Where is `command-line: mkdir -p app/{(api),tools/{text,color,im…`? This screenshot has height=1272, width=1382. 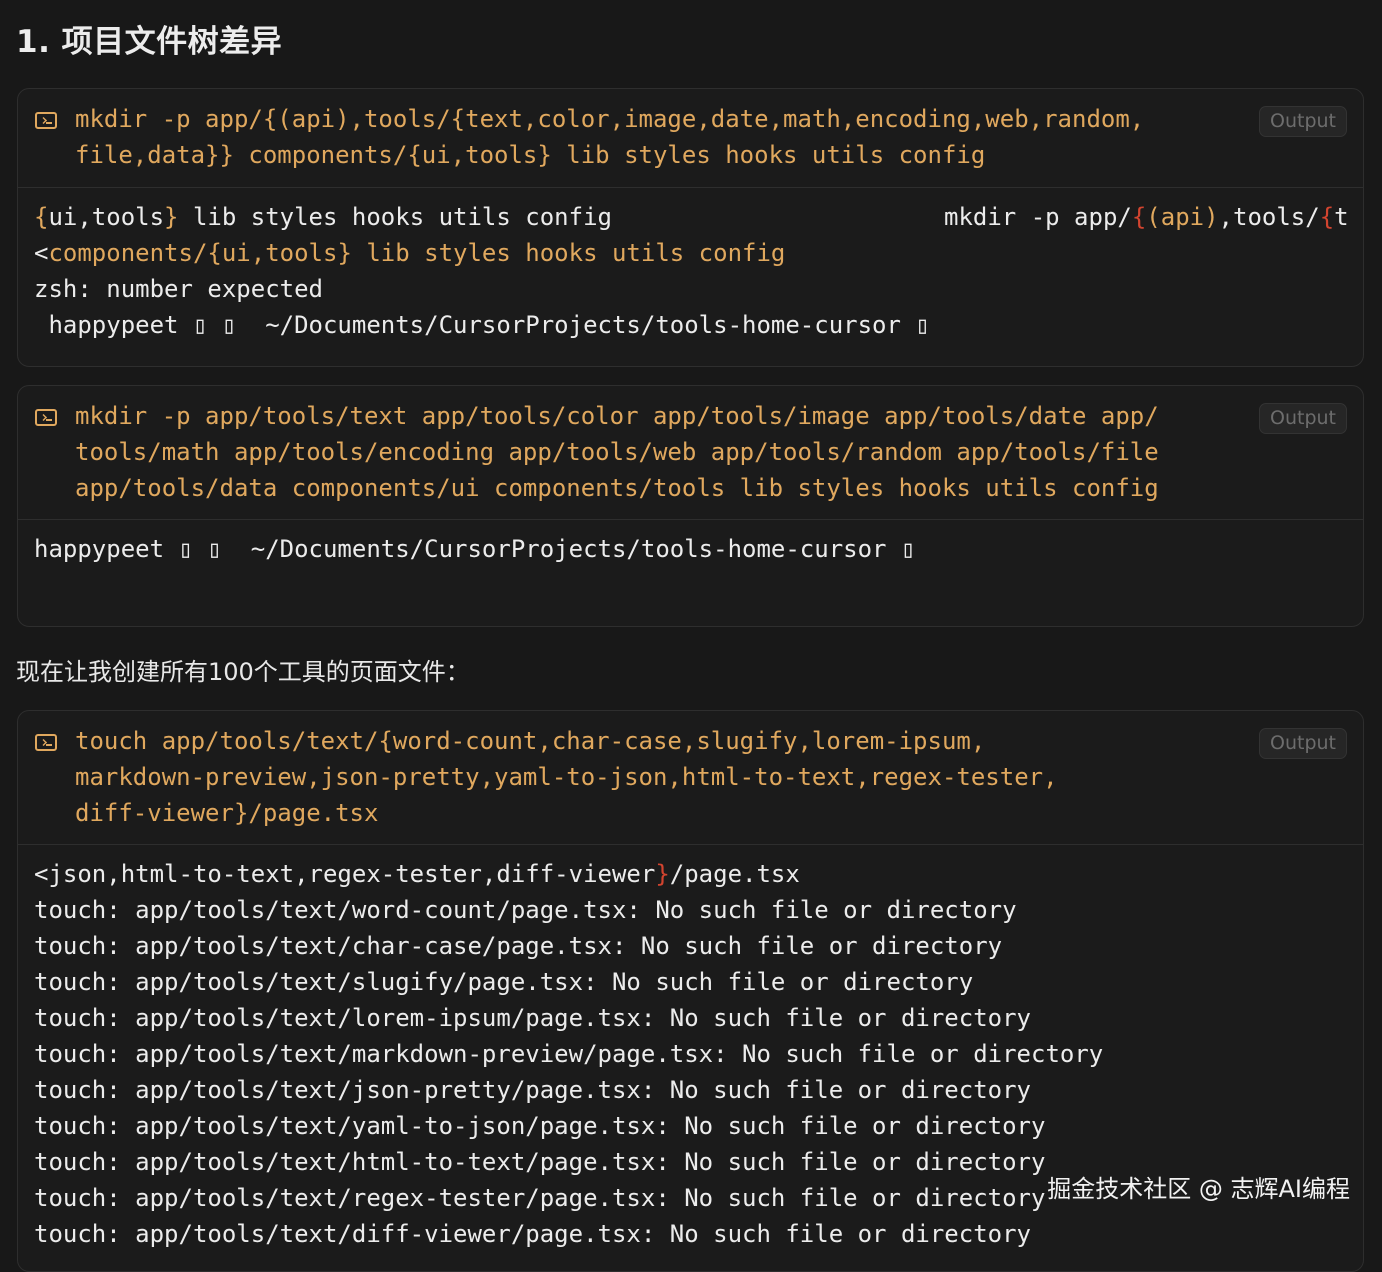
command-line: mkdir -p app/{(api),tools/{text,color,im… is located at coordinates (610, 119).